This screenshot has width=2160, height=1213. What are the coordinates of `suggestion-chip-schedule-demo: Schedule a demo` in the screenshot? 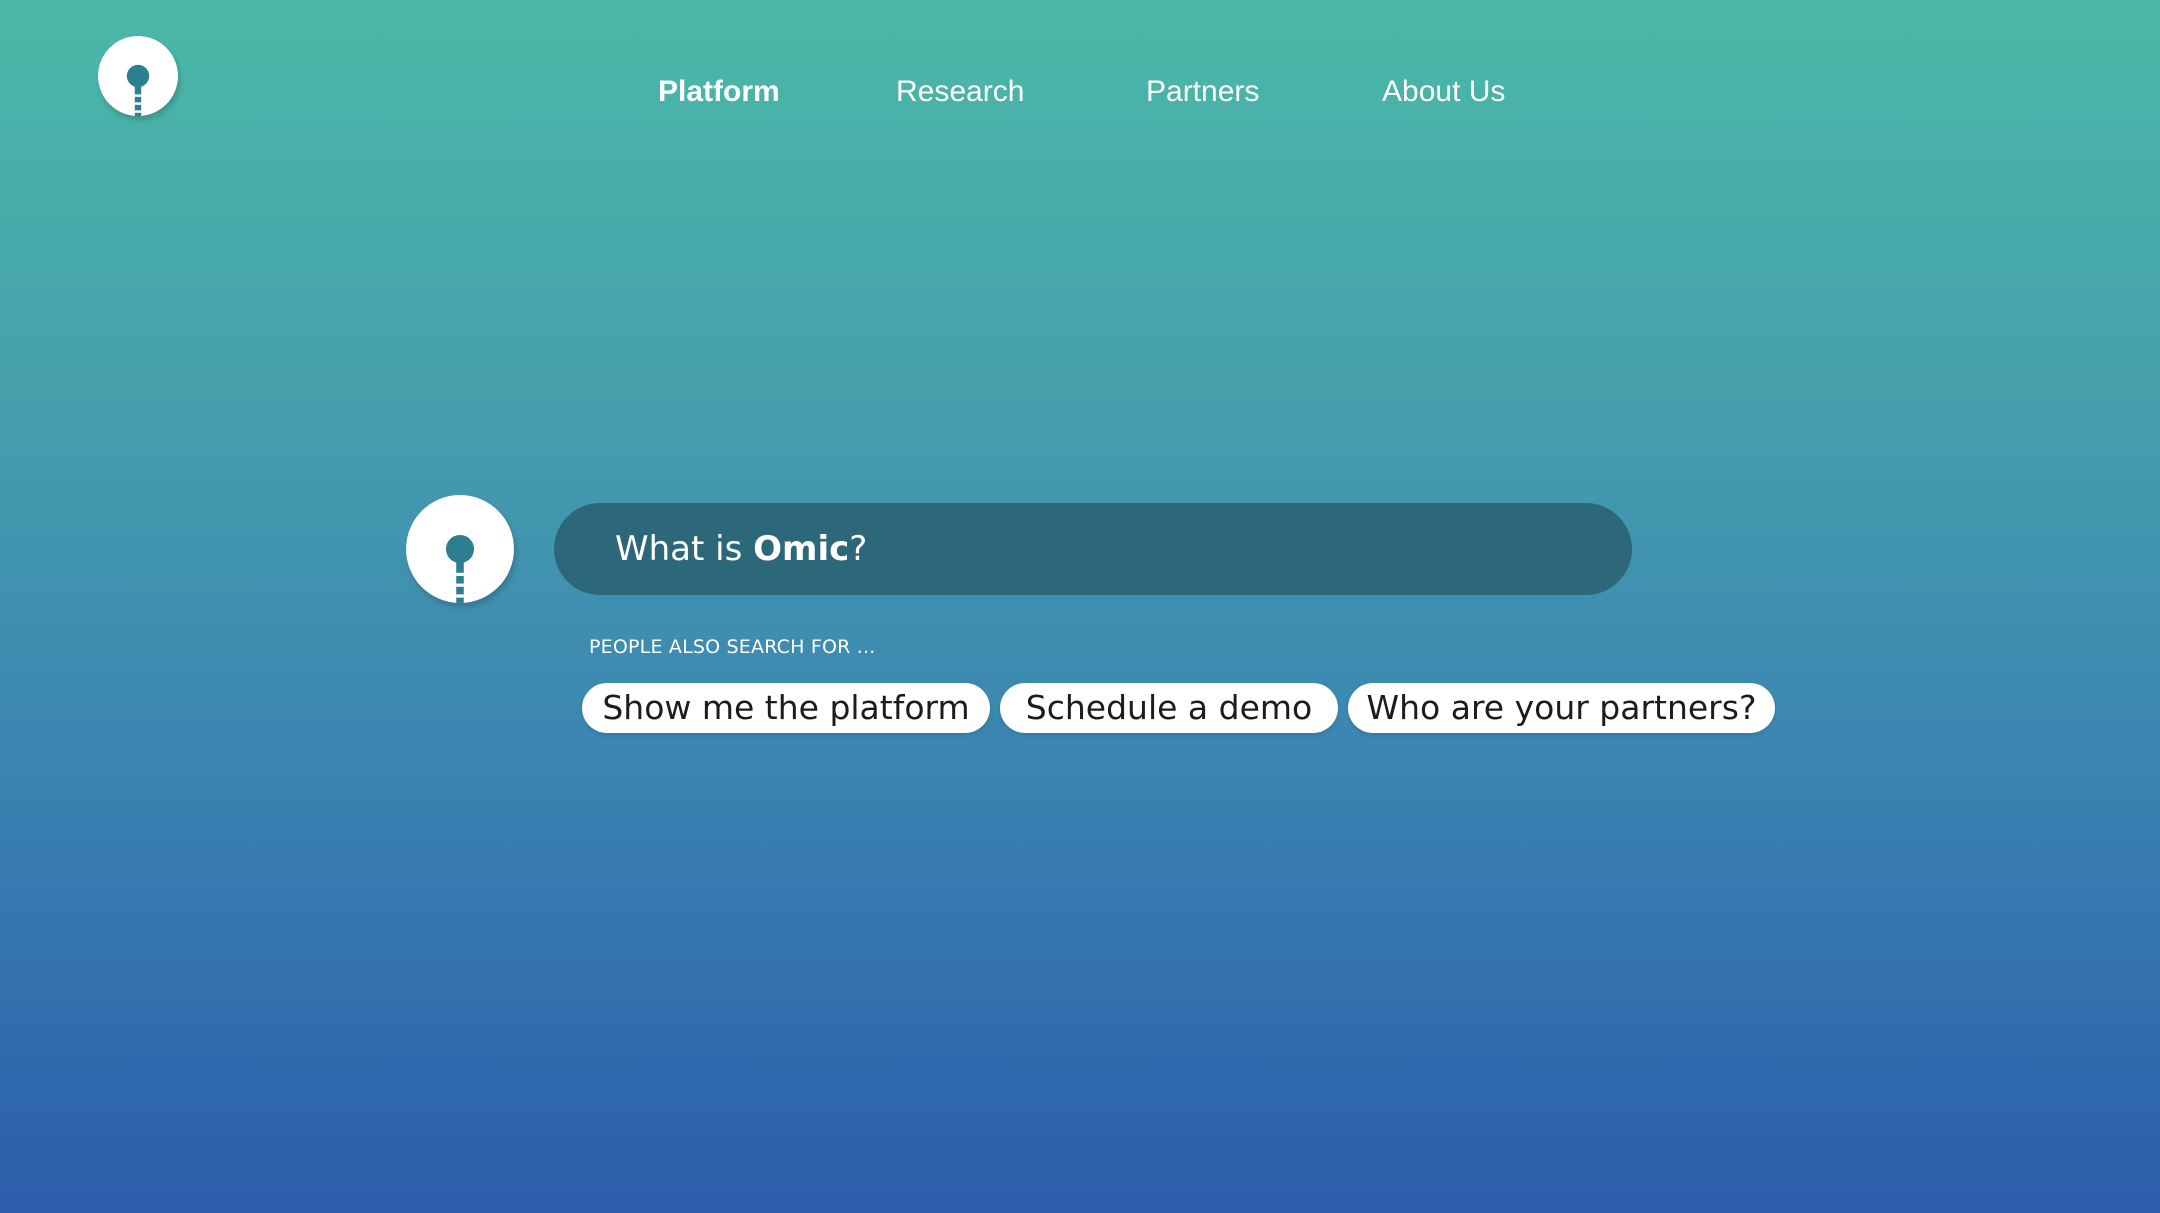 It's located at (1169, 708).